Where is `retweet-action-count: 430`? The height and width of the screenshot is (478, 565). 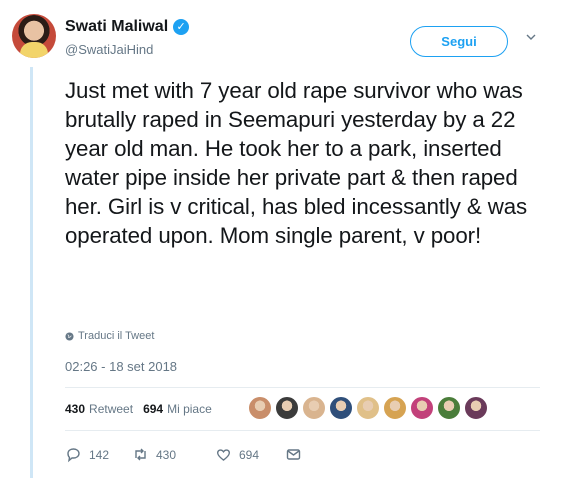 retweet-action-count: 430 is located at coordinates (166, 454).